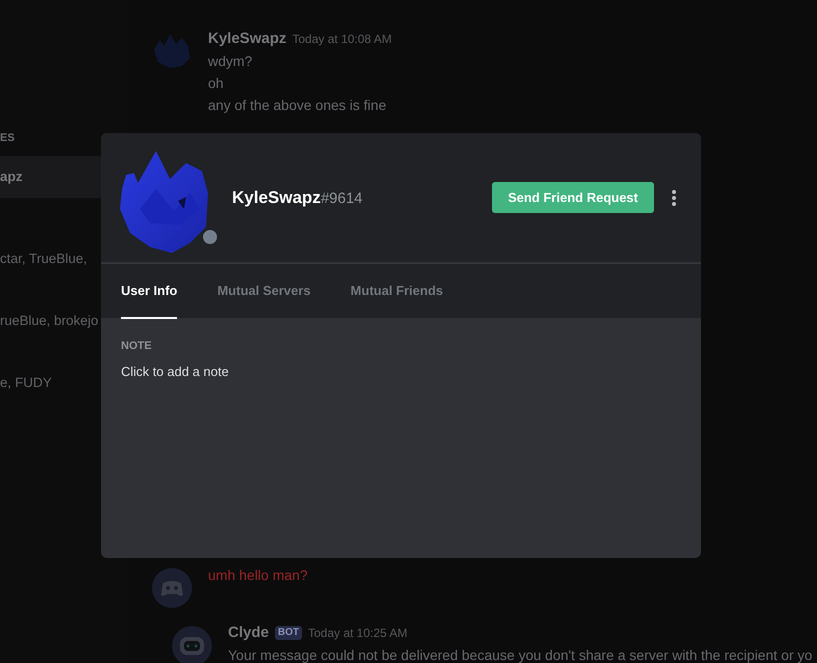 The height and width of the screenshot is (663, 817). I want to click on conversation-item: ctar, TrueBlue,, so click(50, 259).